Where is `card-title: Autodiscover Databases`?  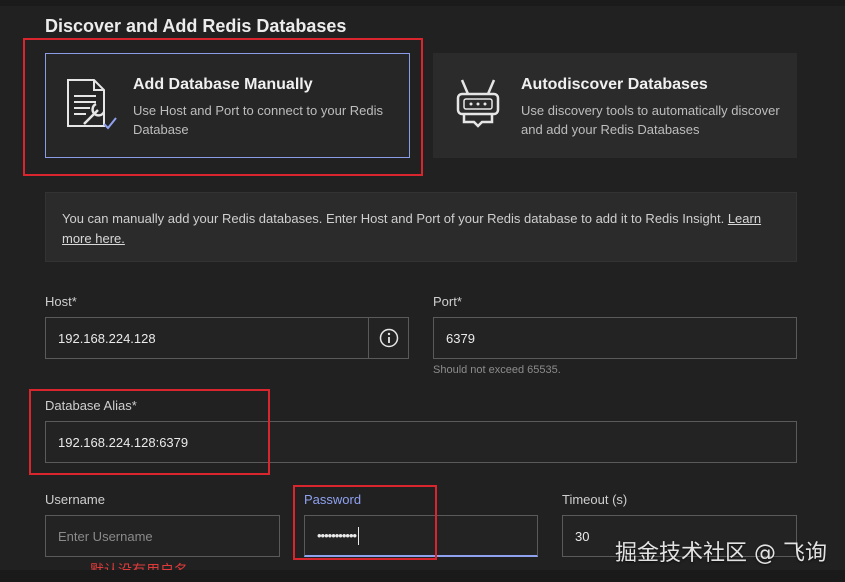
card-title: Autodiscover Databases is located at coordinates (614, 84).